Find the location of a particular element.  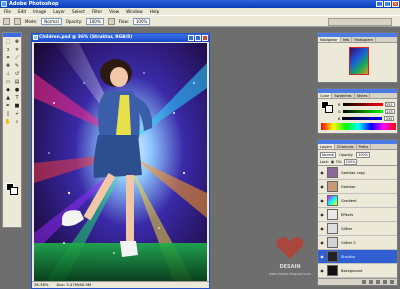

palette-well is located at coordinates (360, 22).